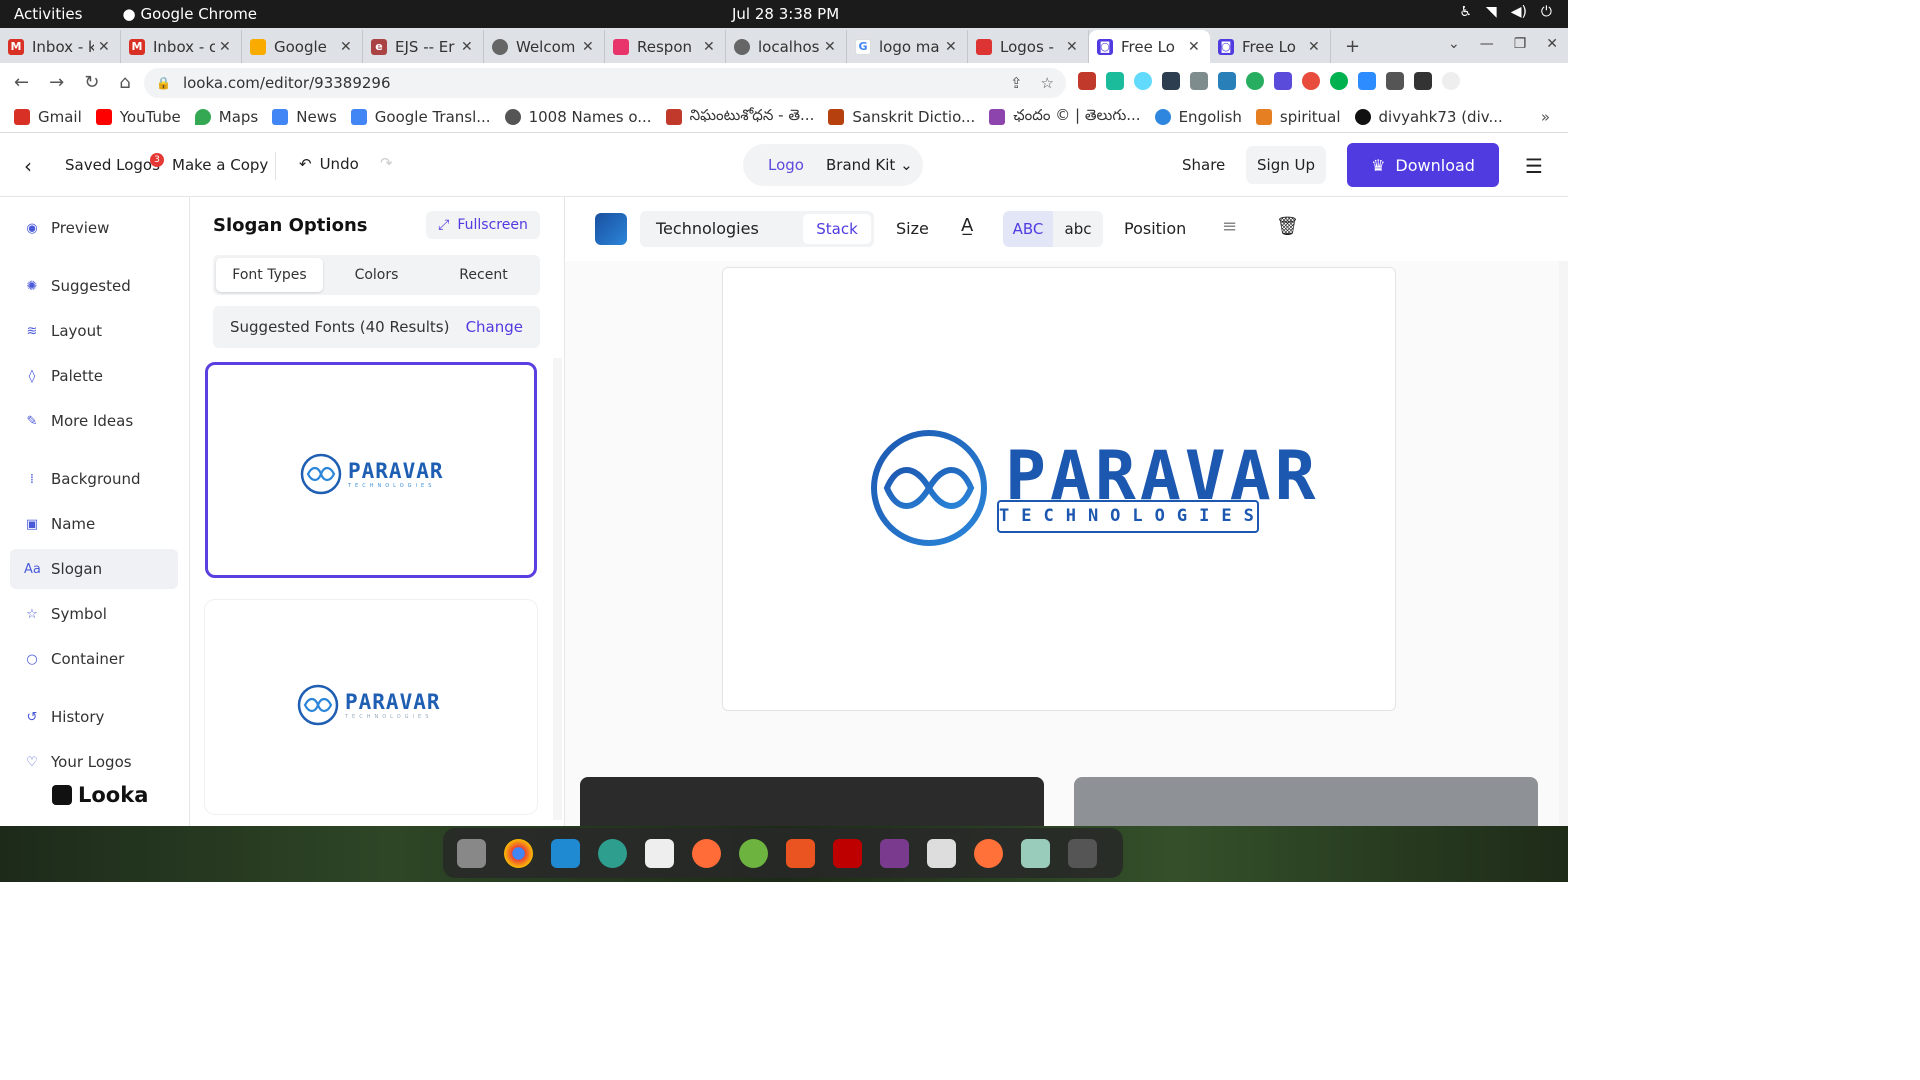 This screenshot has height=1080, width=1920. What do you see at coordinates (329, 164) in the screenshot?
I see `undo-button: ↶ Undo` at bounding box center [329, 164].